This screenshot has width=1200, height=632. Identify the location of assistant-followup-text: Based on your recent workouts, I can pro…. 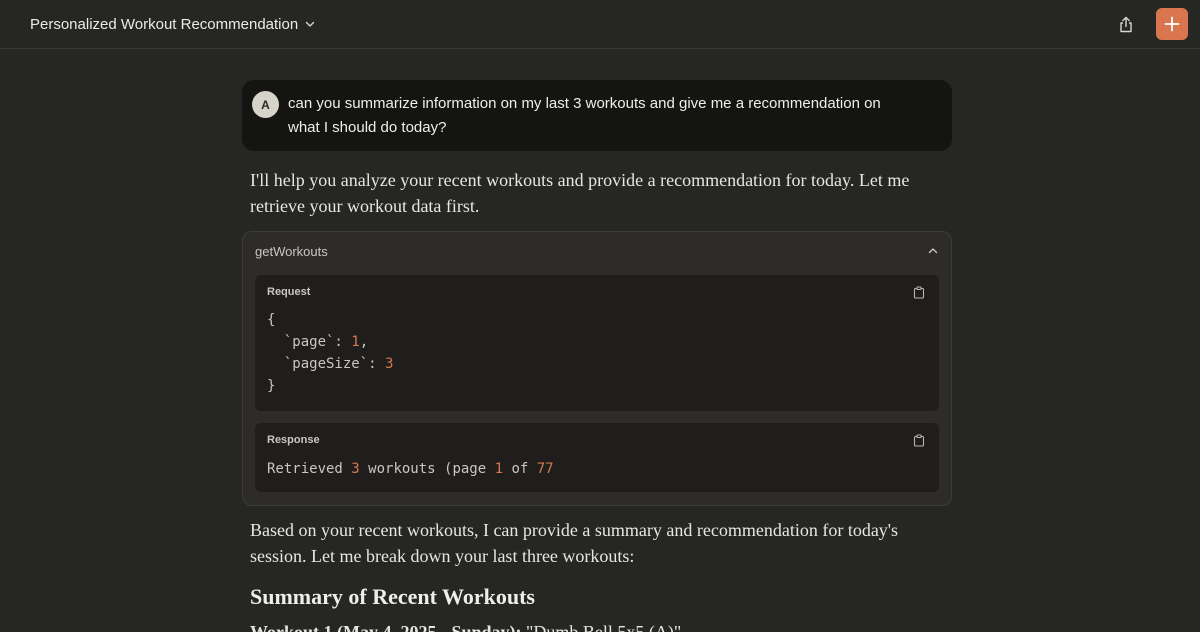
(574, 543).